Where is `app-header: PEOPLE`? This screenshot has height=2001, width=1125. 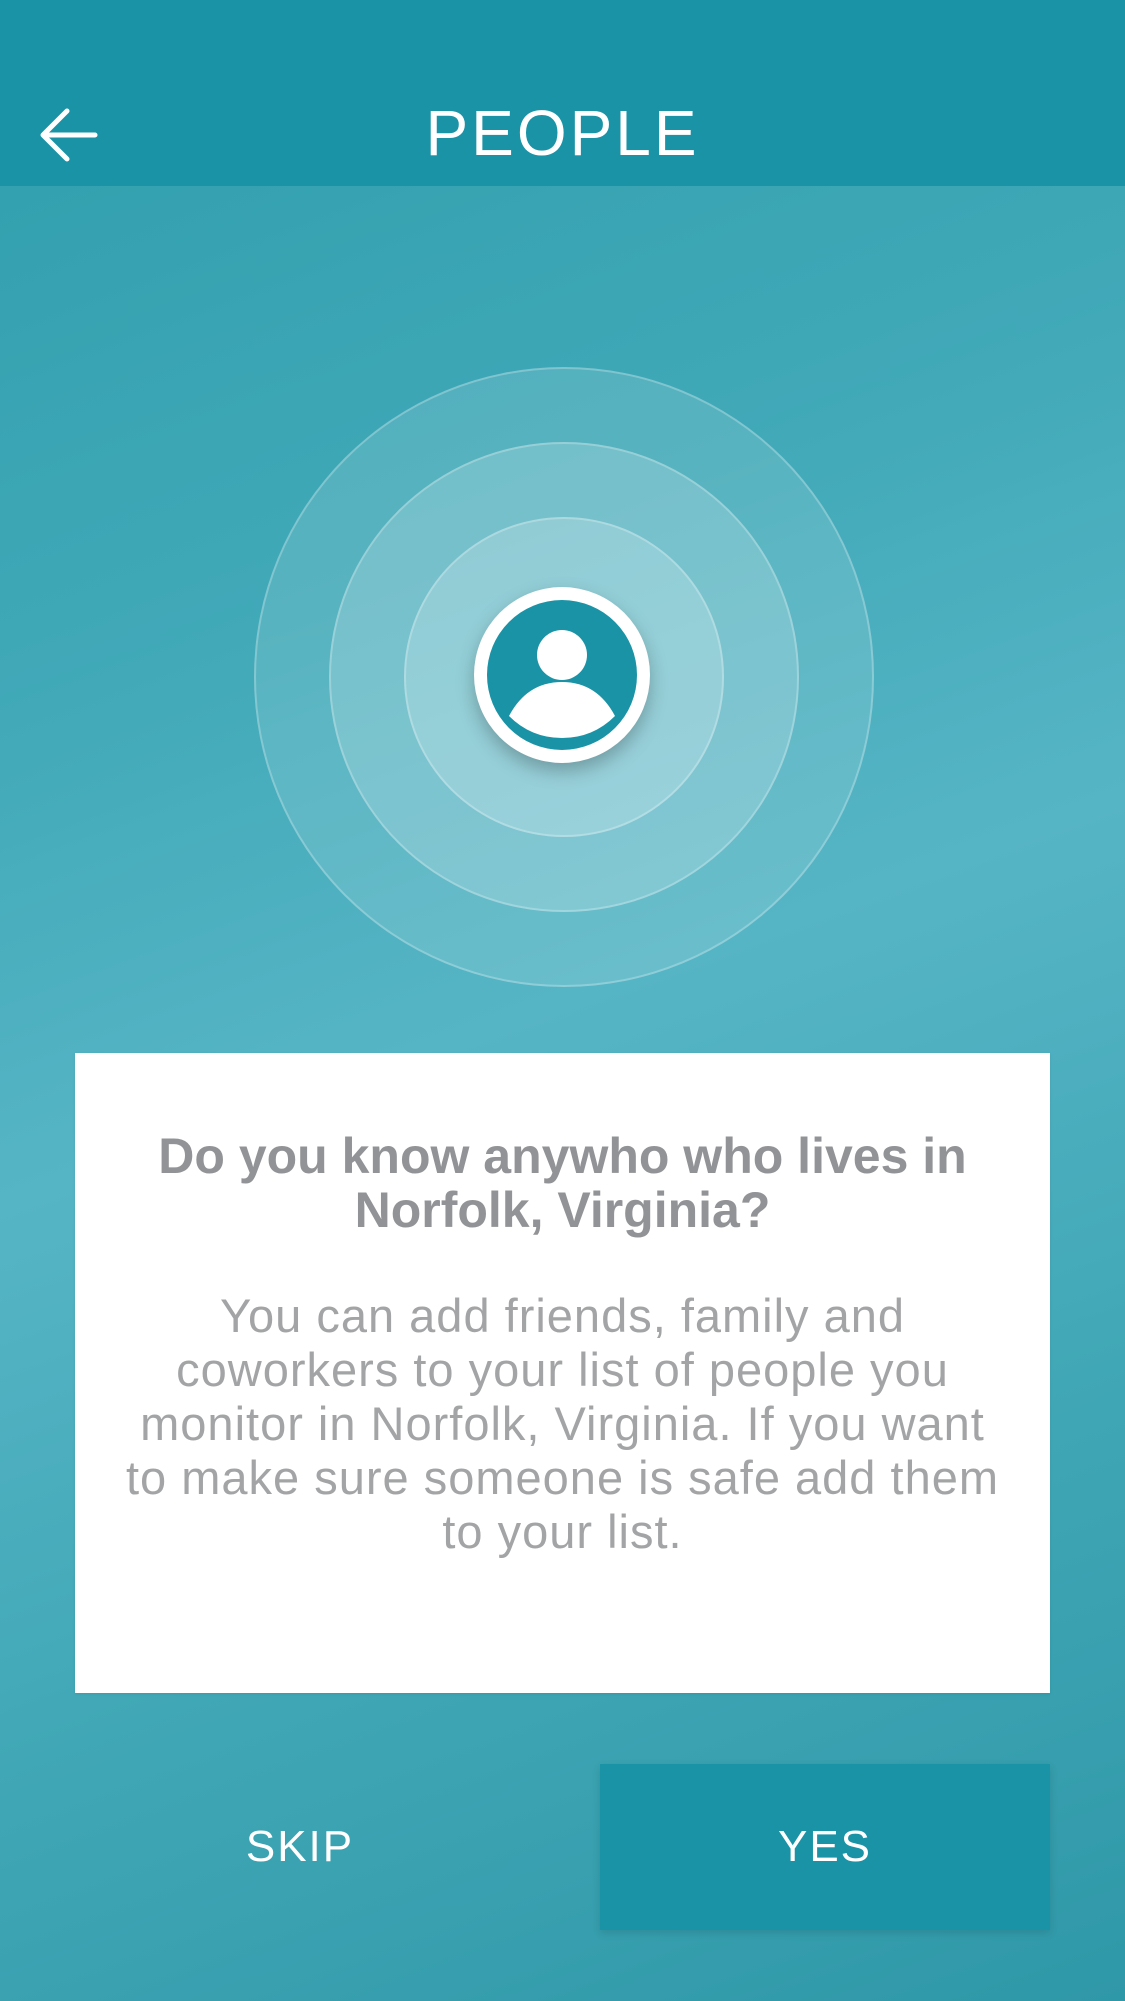
app-header: PEOPLE is located at coordinates (562, 93).